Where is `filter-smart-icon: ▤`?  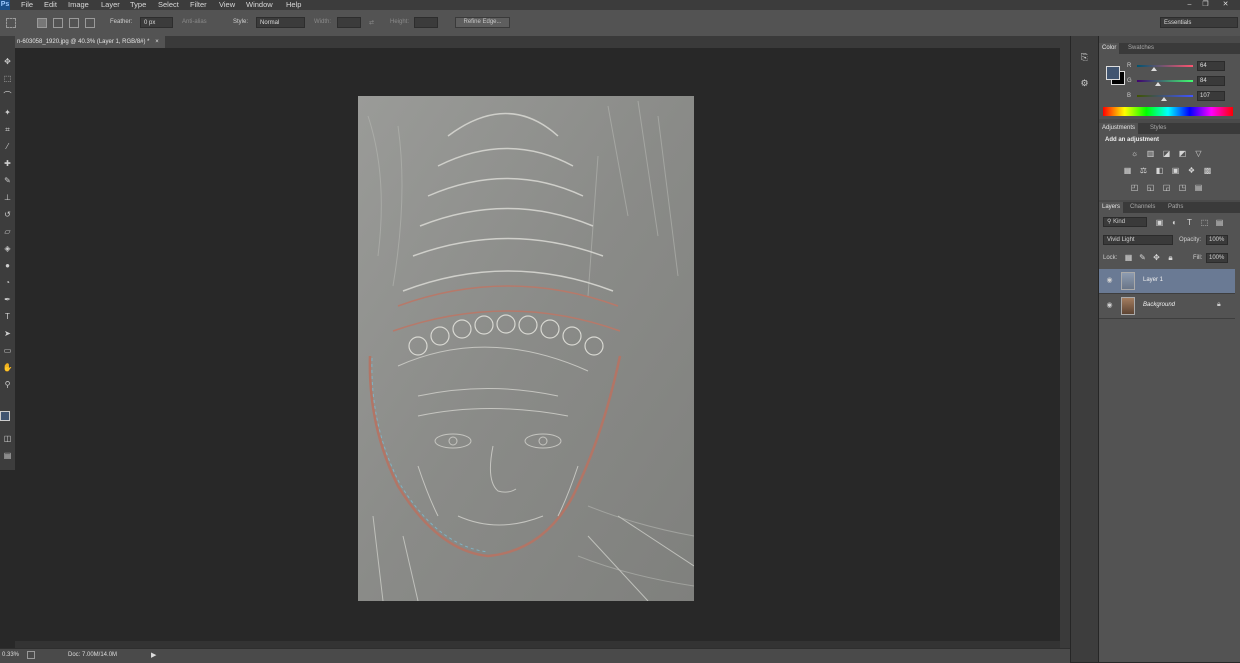 filter-smart-icon: ▤ is located at coordinates (1219, 222).